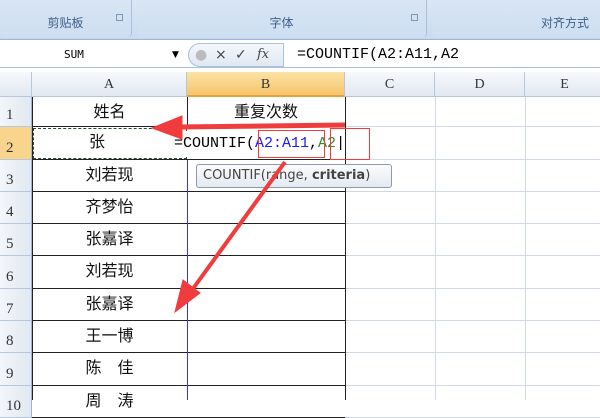 The height and width of the screenshot is (418, 600). What do you see at coordinates (238, 226) in the screenshot?
I see `arrow-down-line` at bounding box center [238, 226].